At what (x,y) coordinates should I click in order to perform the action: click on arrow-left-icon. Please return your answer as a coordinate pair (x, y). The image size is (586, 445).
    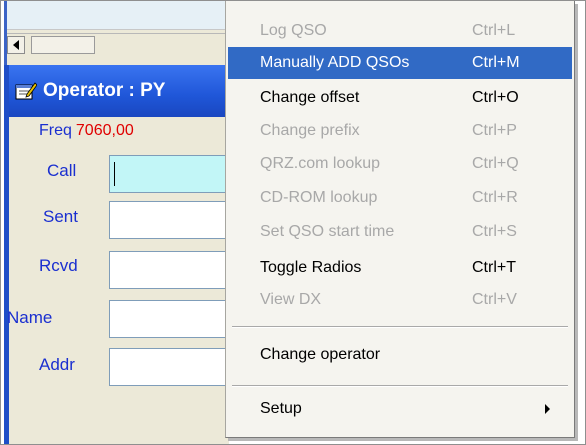
    Looking at the image, I should click on (16, 45).